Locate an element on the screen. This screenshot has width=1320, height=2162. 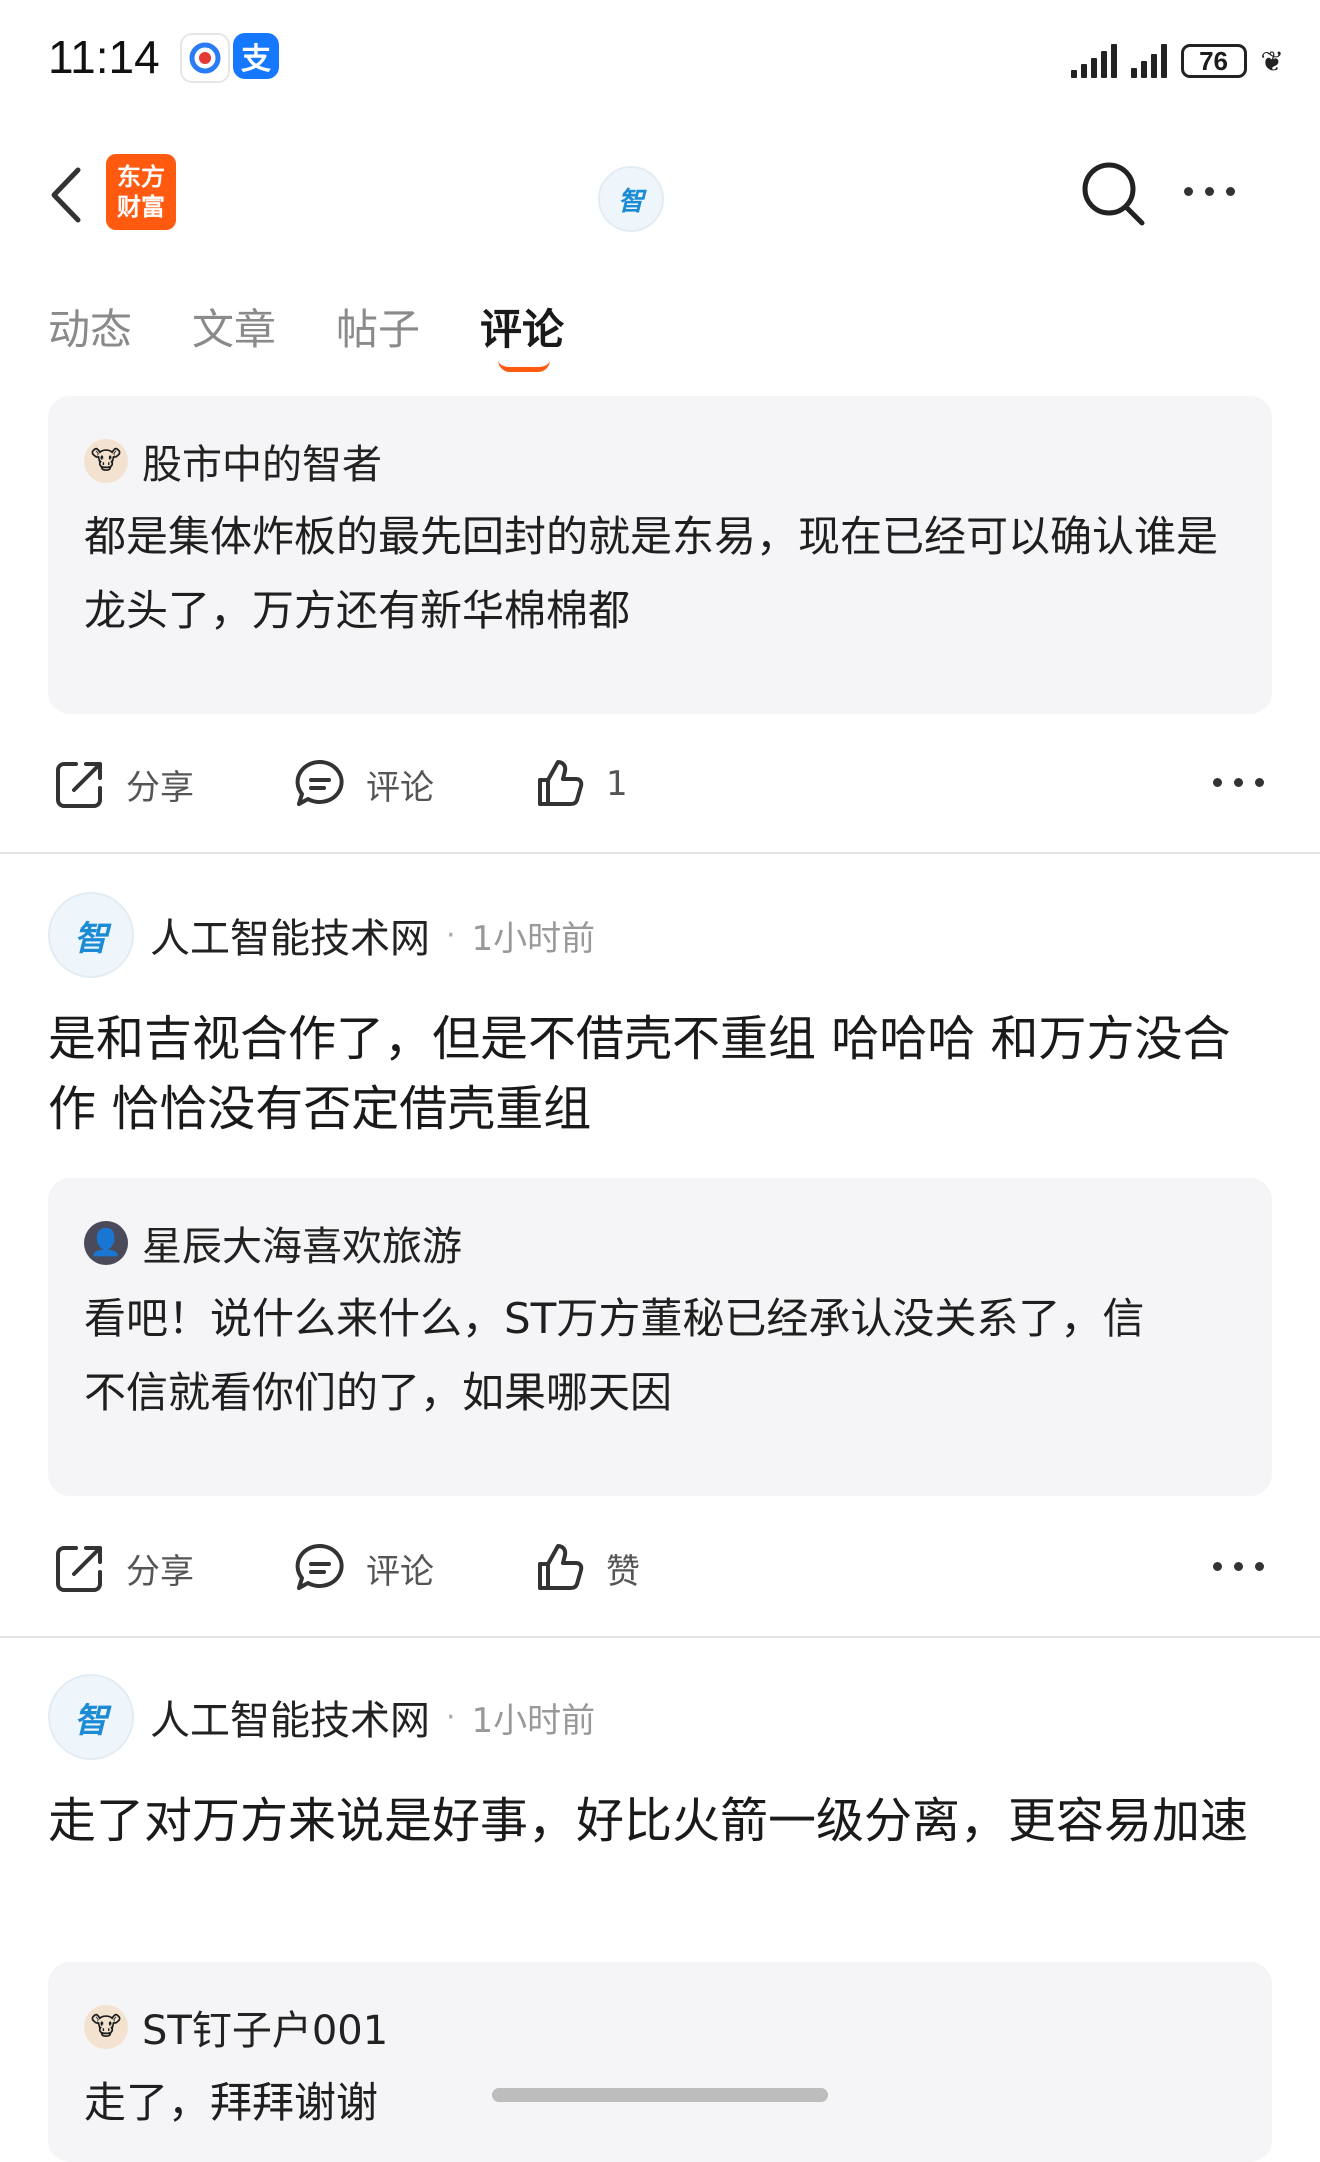
like-label: 赞 is located at coordinates (623, 1571).